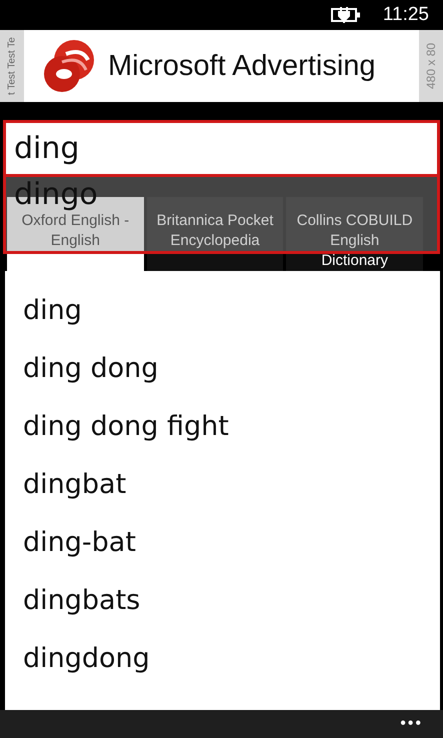 The height and width of the screenshot is (738, 443). What do you see at coordinates (431, 66) in the screenshot?
I see `ad-size-label: 480 x 80` at bounding box center [431, 66].